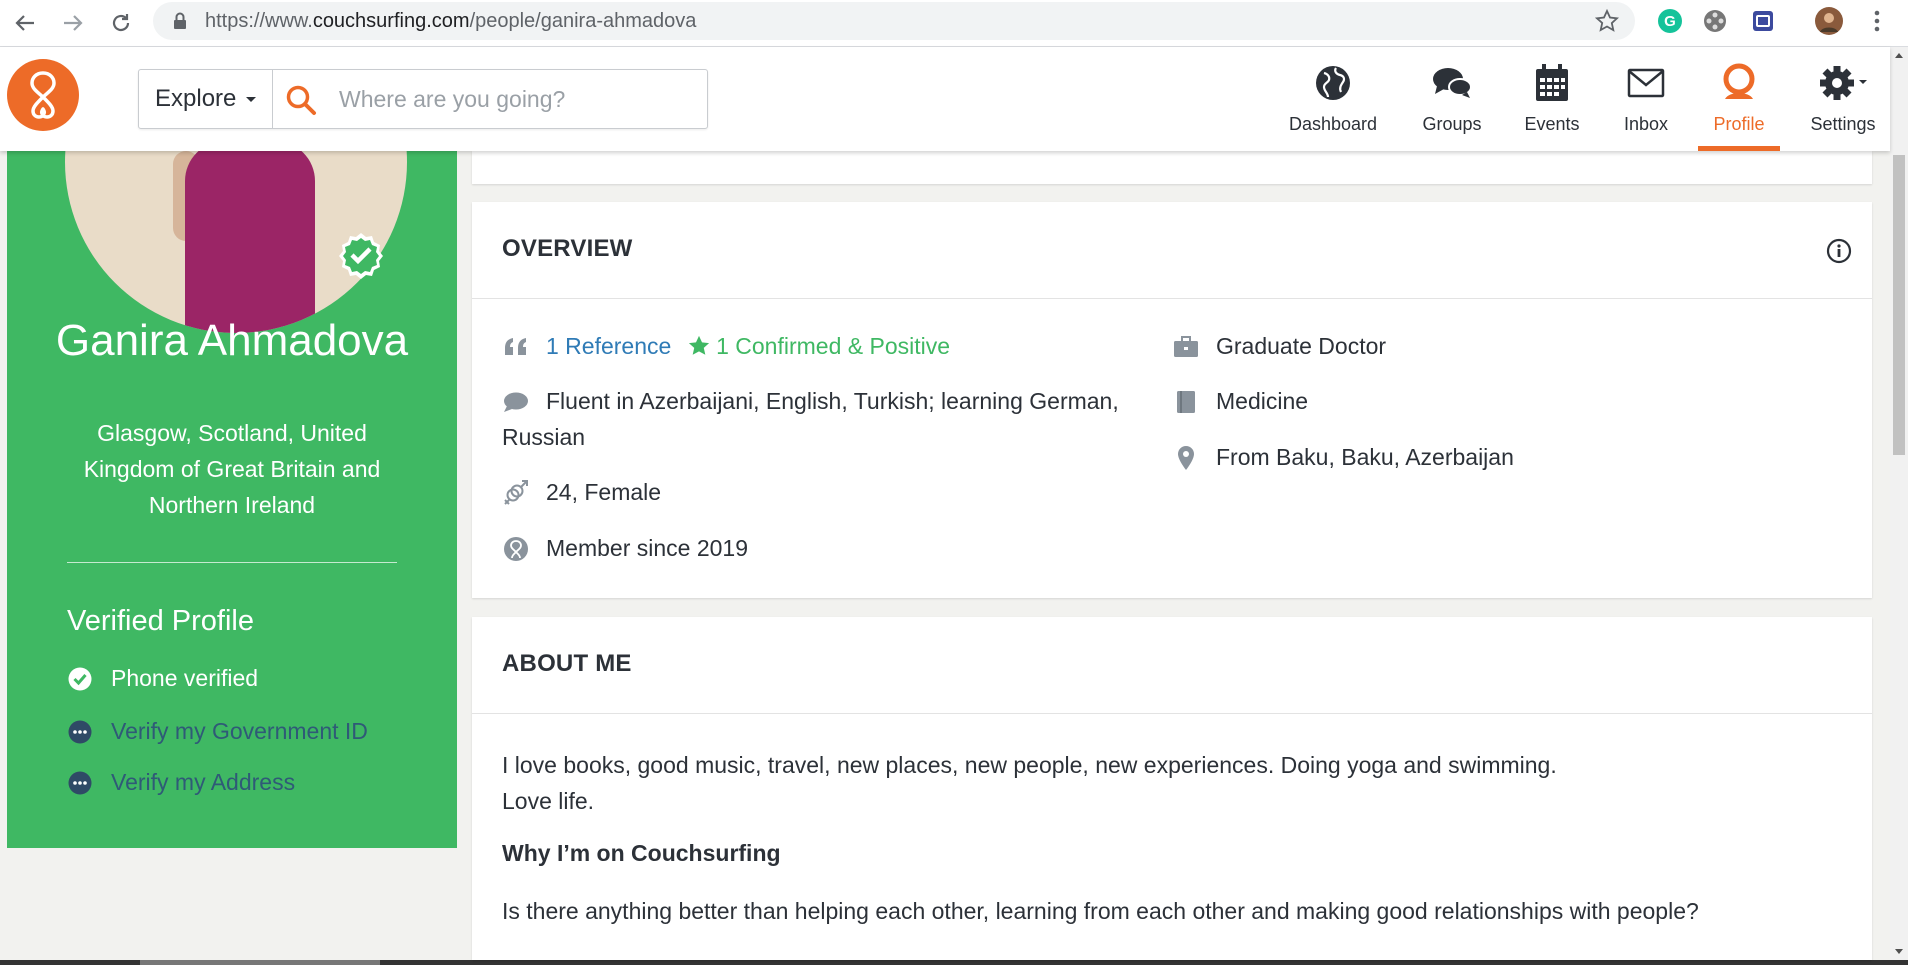  Describe the element at coordinates (694, 346) in the screenshot. I see `star-icon` at that location.